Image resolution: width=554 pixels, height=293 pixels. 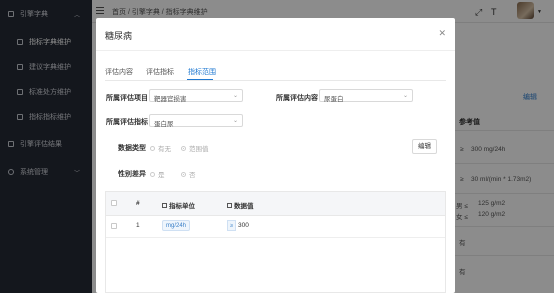 I want to click on gender-radio-no: 否, so click(x=188, y=174).